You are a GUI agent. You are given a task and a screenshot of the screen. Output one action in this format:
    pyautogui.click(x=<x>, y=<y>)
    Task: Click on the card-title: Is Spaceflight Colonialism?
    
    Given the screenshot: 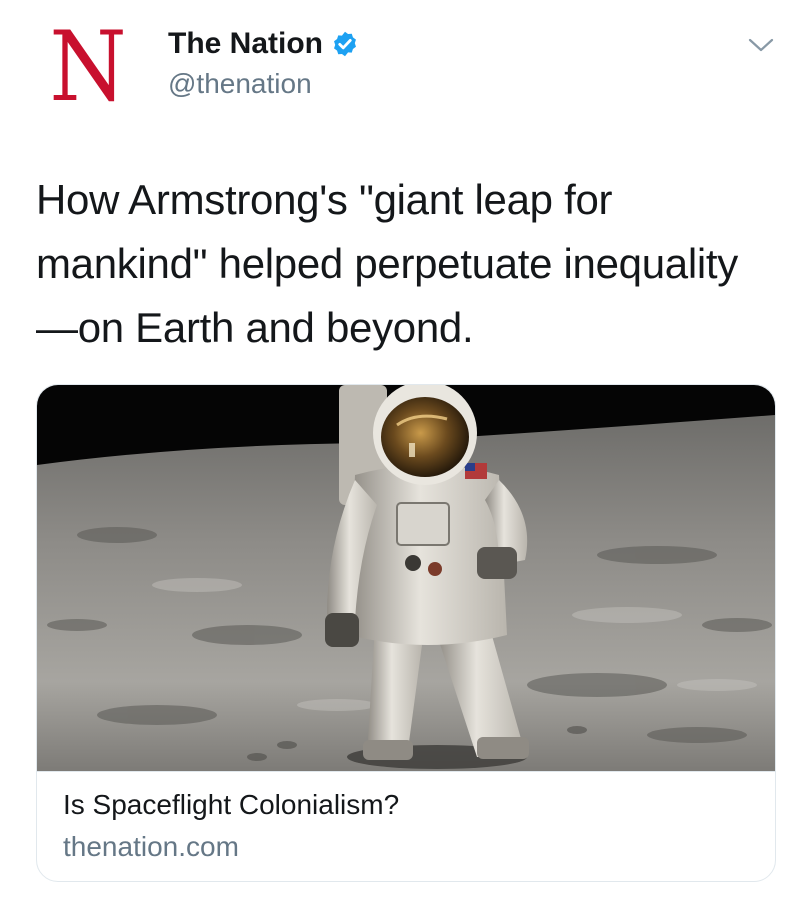 What is the action you would take?
    pyautogui.click(x=406, y=805)
    